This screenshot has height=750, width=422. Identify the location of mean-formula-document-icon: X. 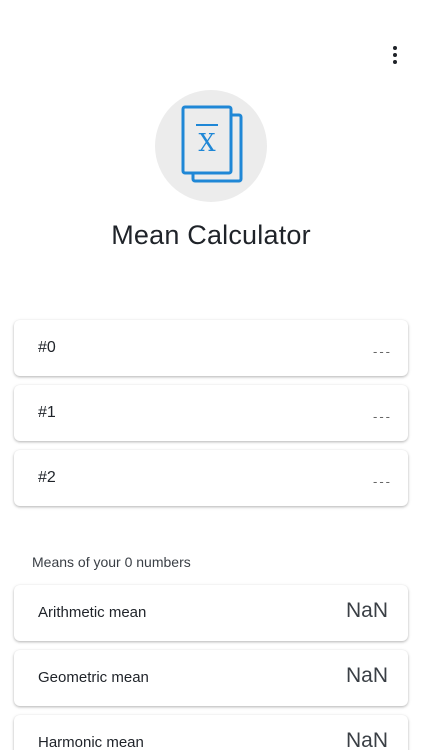
(212, 144).